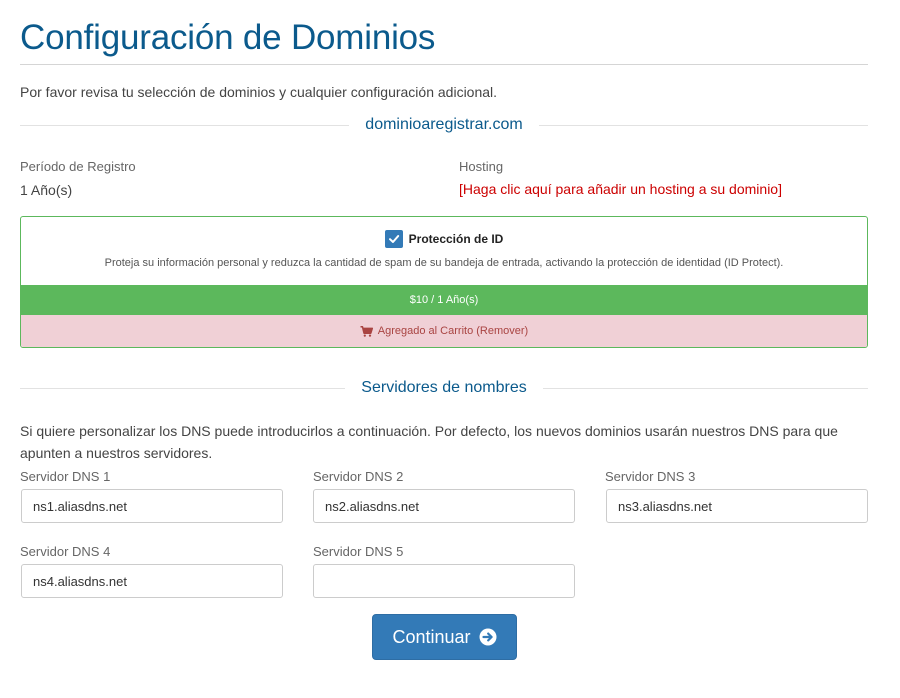 Image resolution: width=900 pixels, height=698 pixels. I want to click on domain-name: dominioaregistrar.com, so click(444, 124).